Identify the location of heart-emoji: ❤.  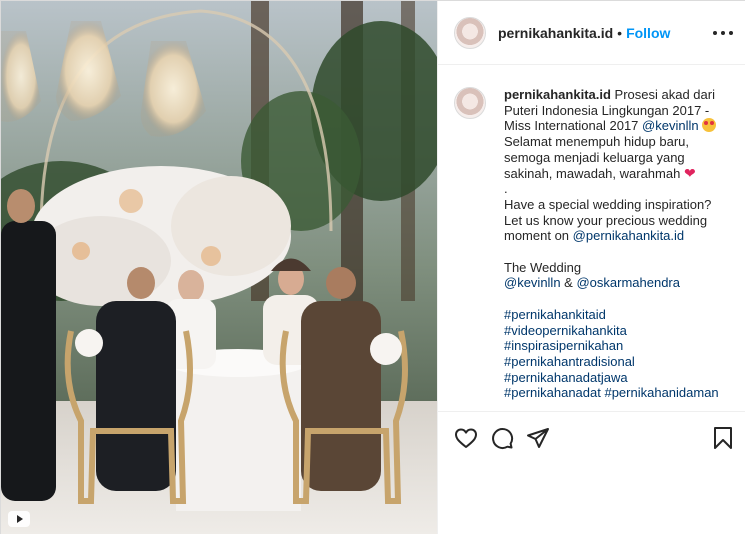
(689, 172).